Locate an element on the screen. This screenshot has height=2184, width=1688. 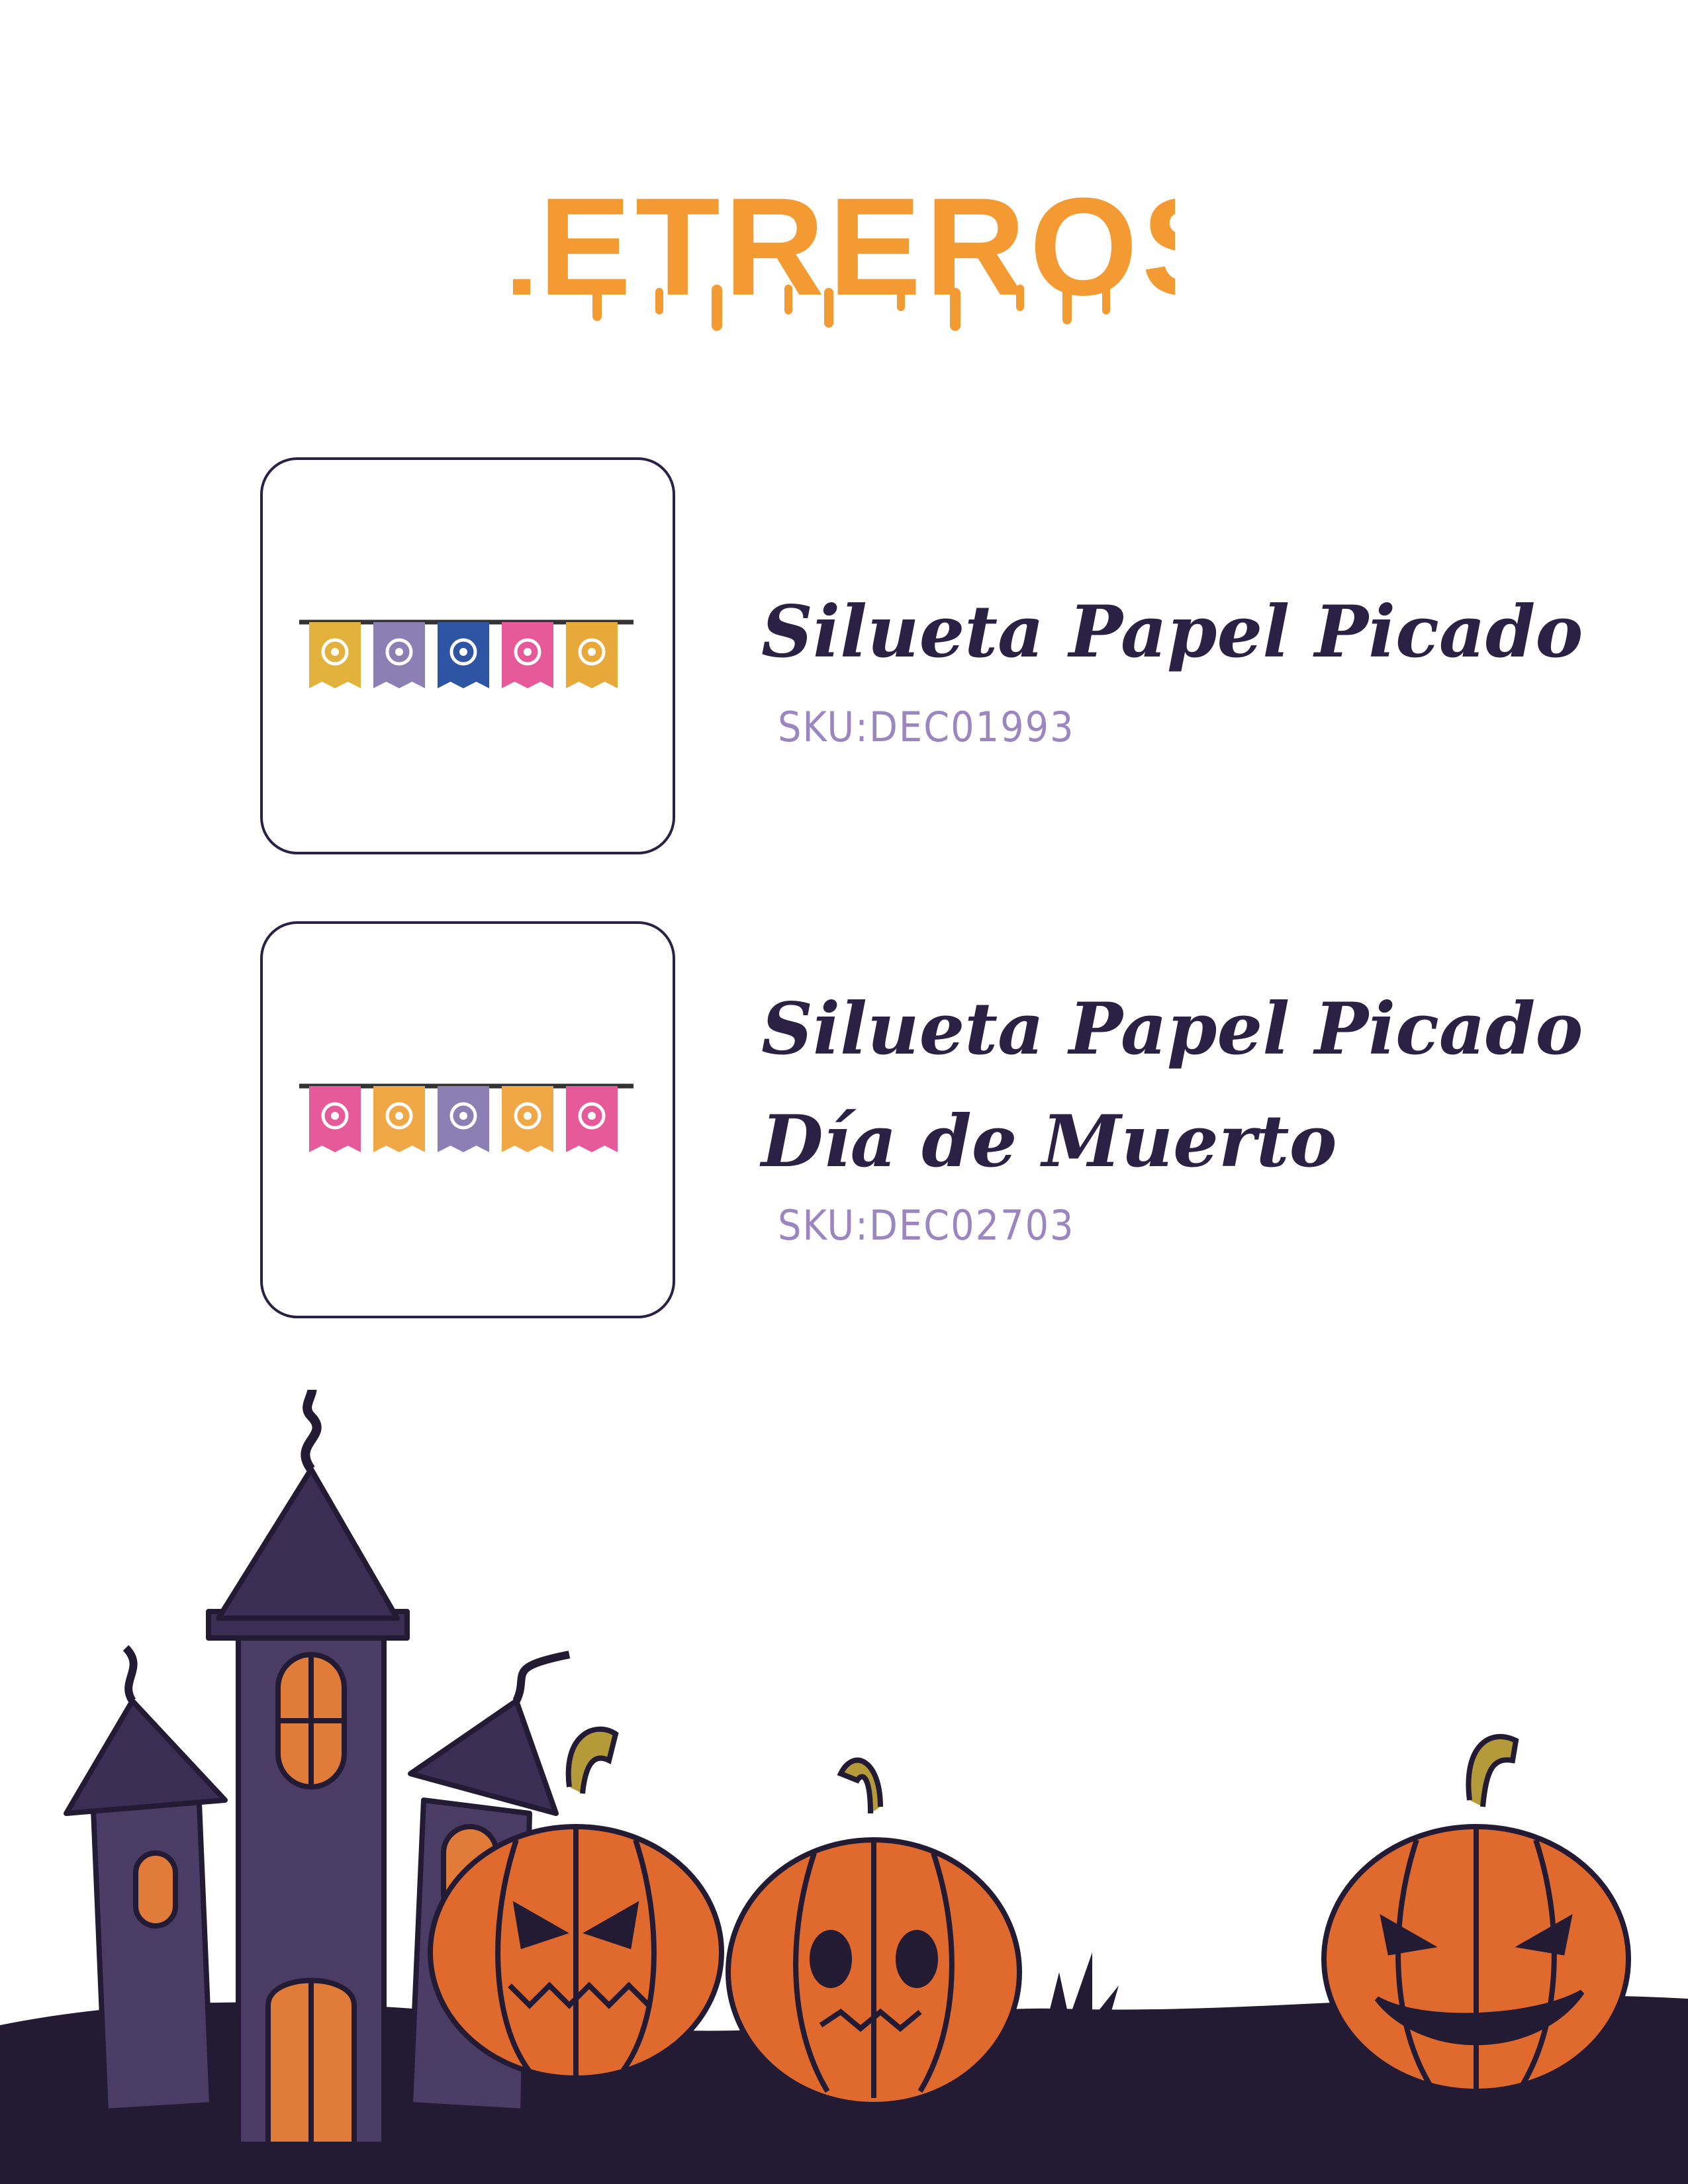
product-name-1: Silueta Papel Picado is located at coordinates (1172, 632).